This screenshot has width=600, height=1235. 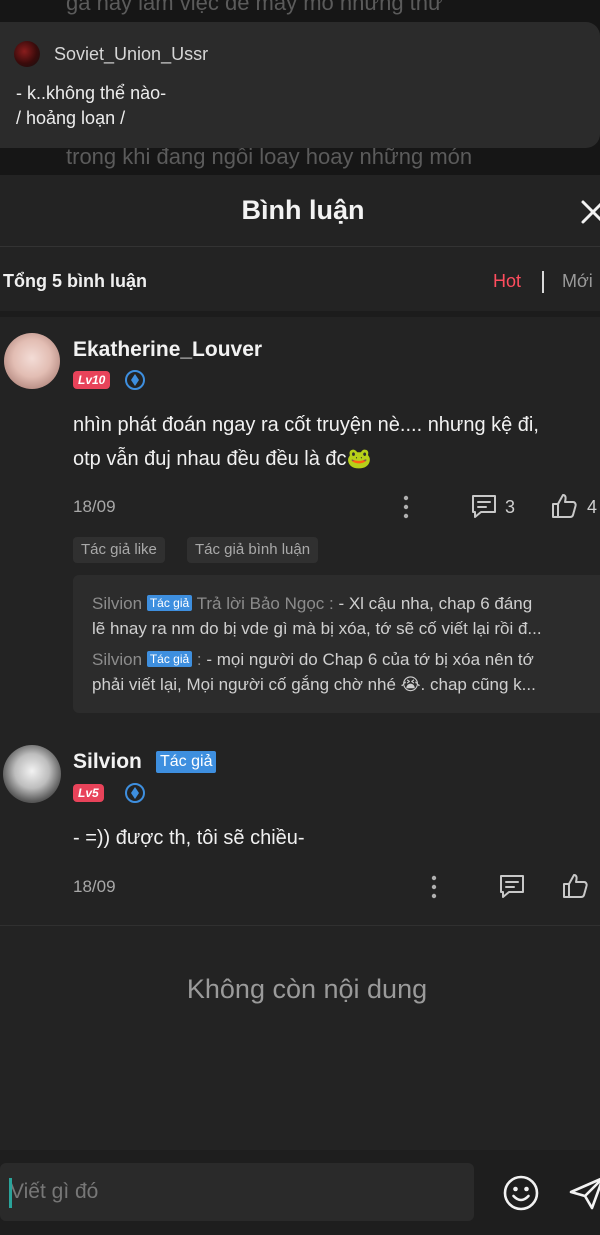 I want to click on popup-username: Soviet_Union_Ussr, so click(x=131, y=54).